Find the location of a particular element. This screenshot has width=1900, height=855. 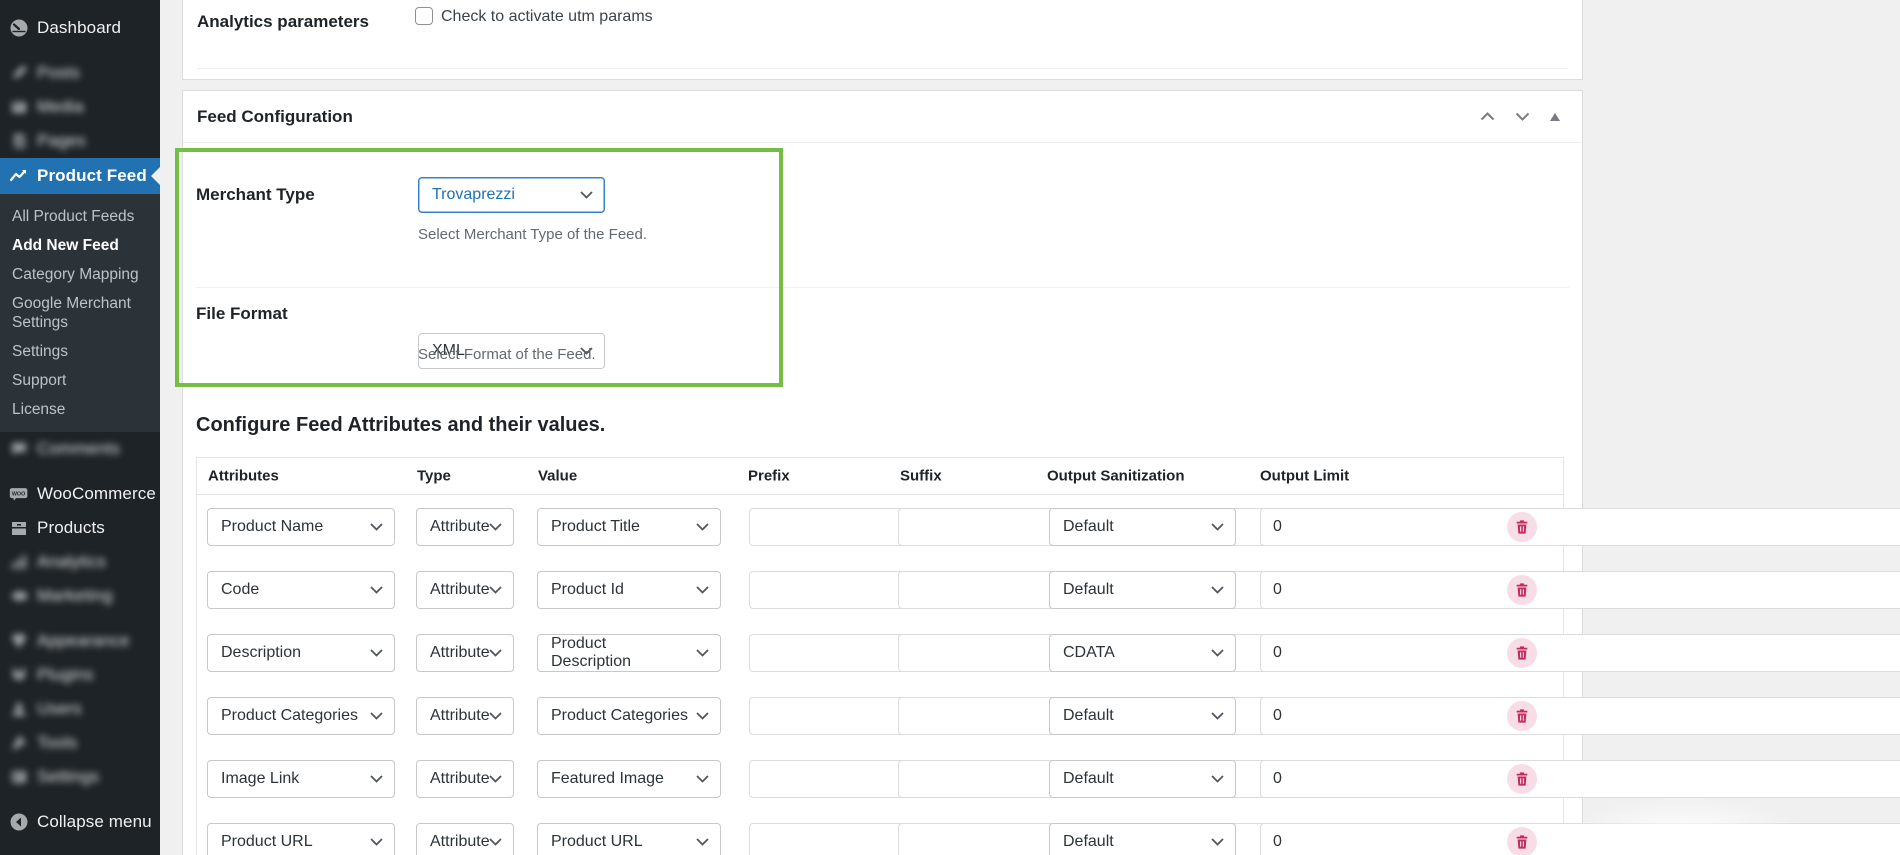

attribute-select-value: Code is located at coordinates (240, 589).